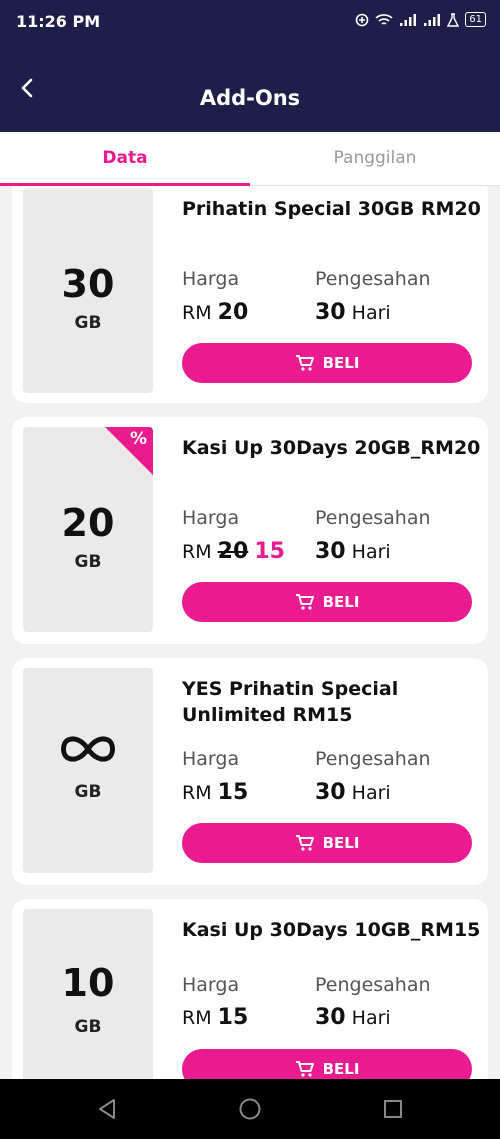 The width and height of the screenshot is (500, 1139). I want to click on status-icons: 61, so click(420, 19).